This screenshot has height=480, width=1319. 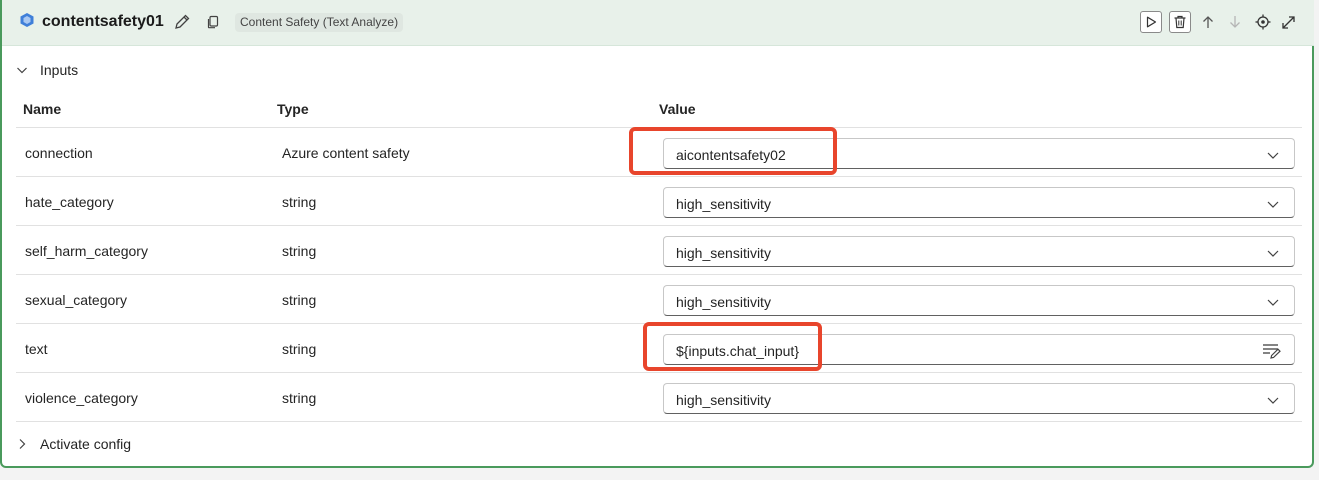 What do you see at coordinates (76, 300) in the screenshot?
I see `input-name: sexual_category` at bounding box center [76, 300].